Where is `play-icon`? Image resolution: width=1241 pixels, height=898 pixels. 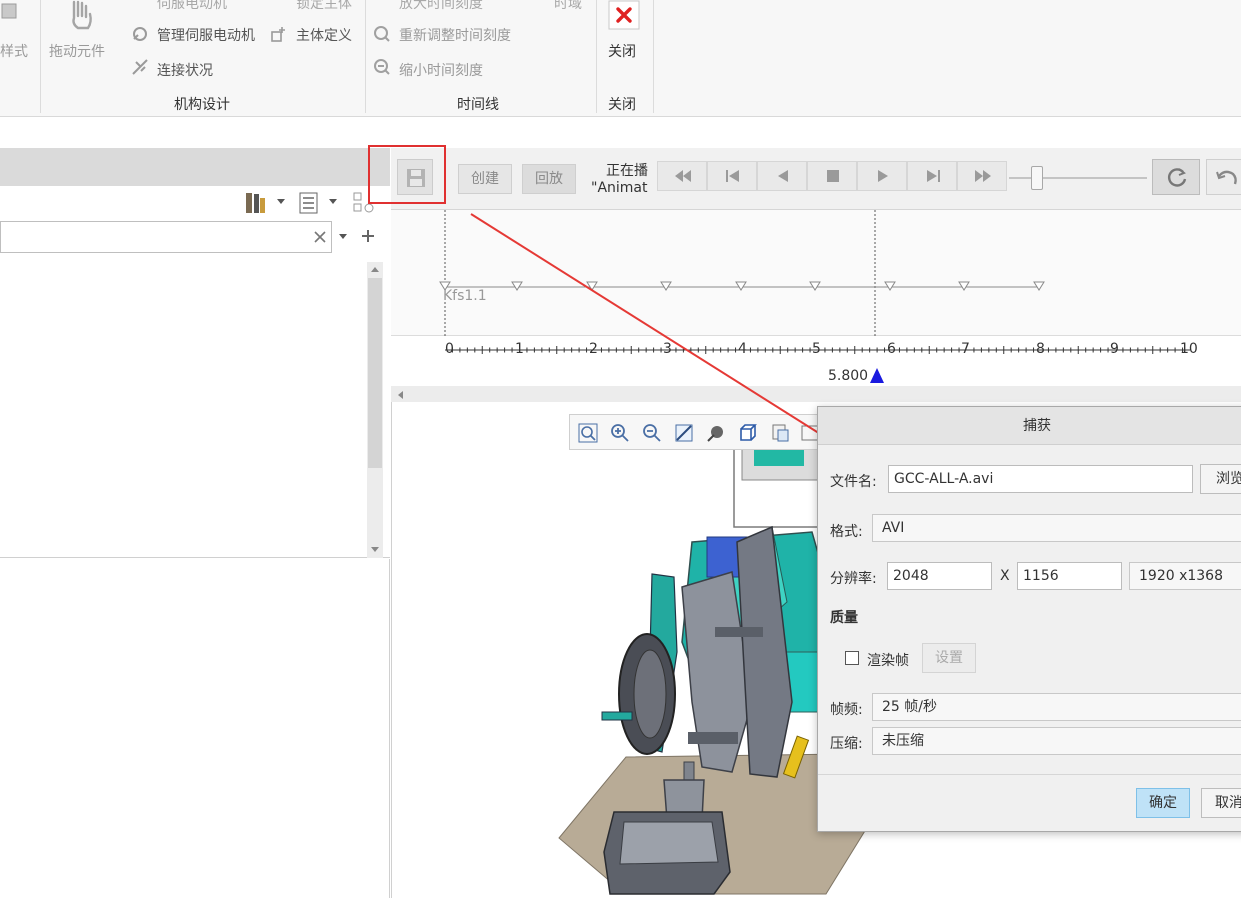 play-icon is located at coordinates (883, 176).